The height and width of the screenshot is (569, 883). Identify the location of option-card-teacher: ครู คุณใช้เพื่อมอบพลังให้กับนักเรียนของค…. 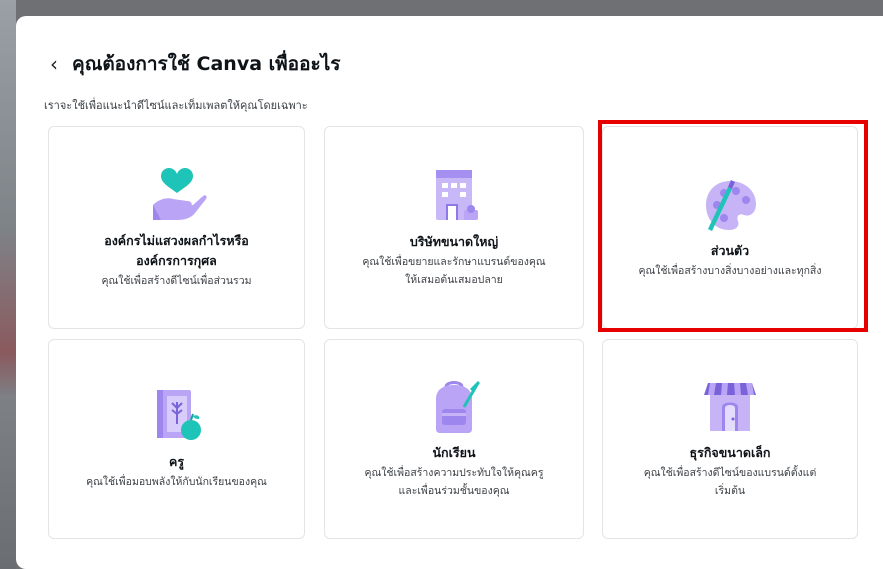
(176, 439).